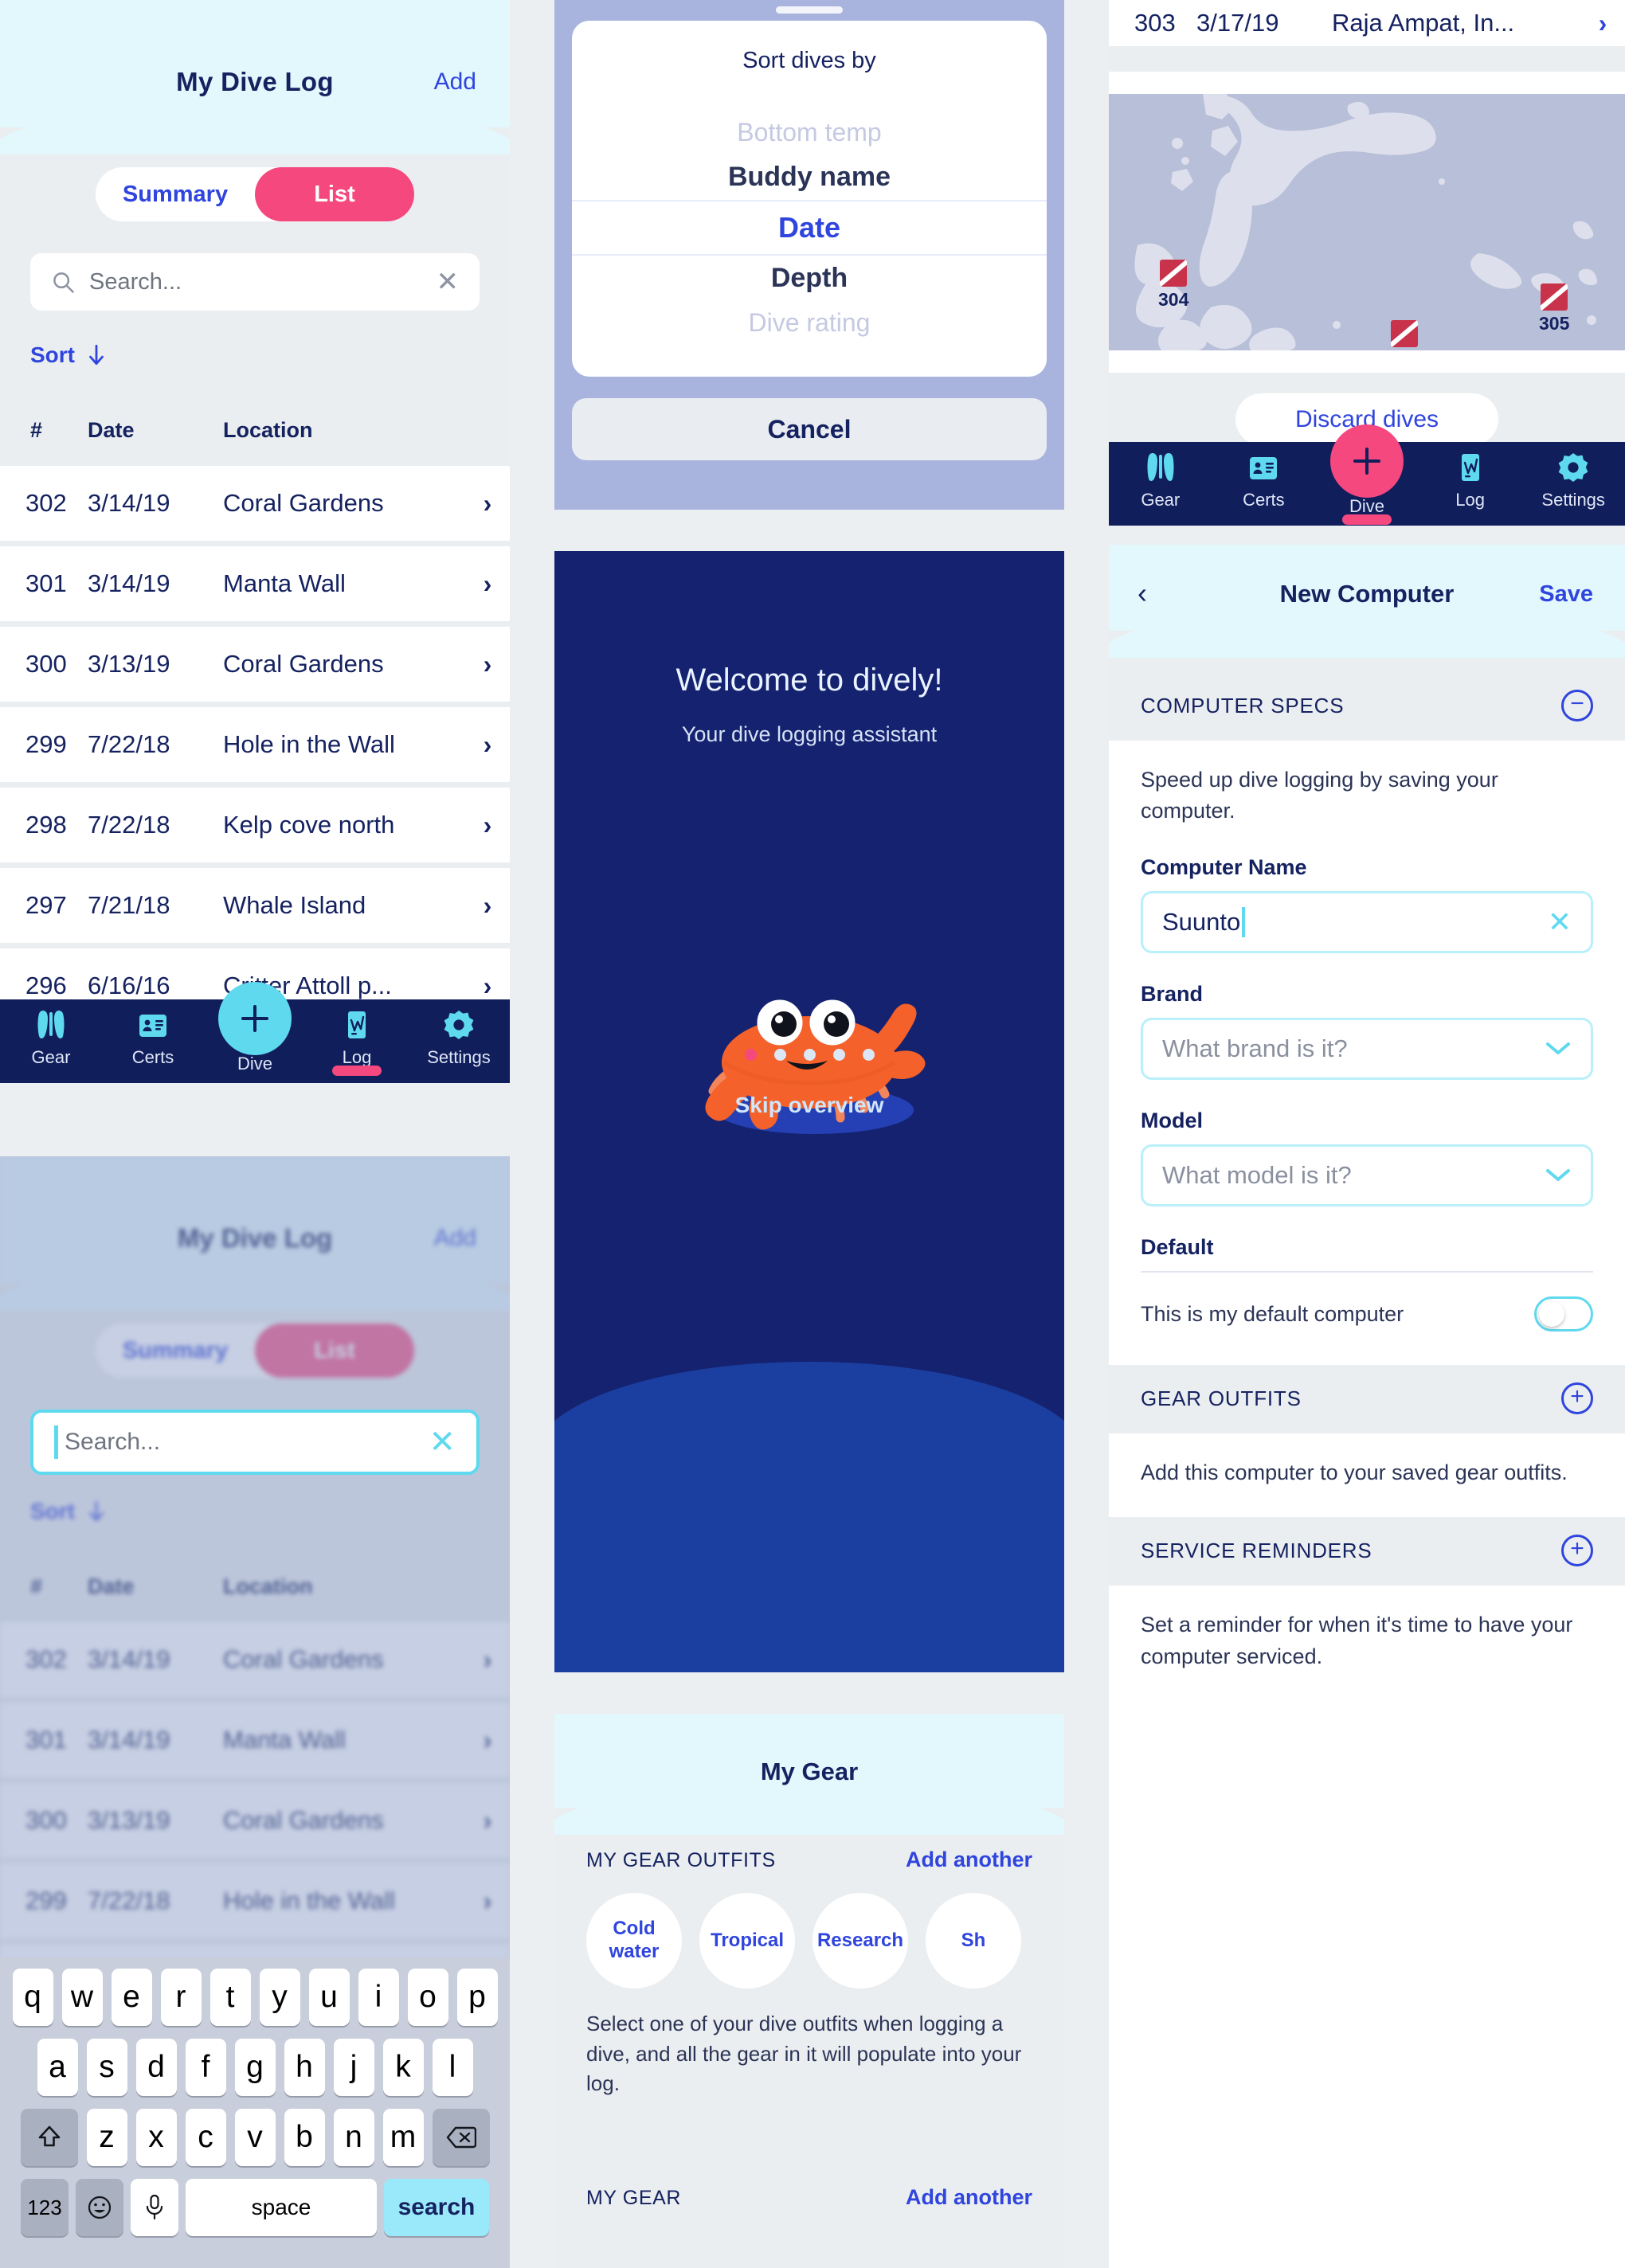 The width and height of the screenshot is (1625, 2268). Describe the element at coordinates (1367, 1399) in the screenshot. I see `section-header-gear-outfits: GEAR OUTFITS +` at that location.